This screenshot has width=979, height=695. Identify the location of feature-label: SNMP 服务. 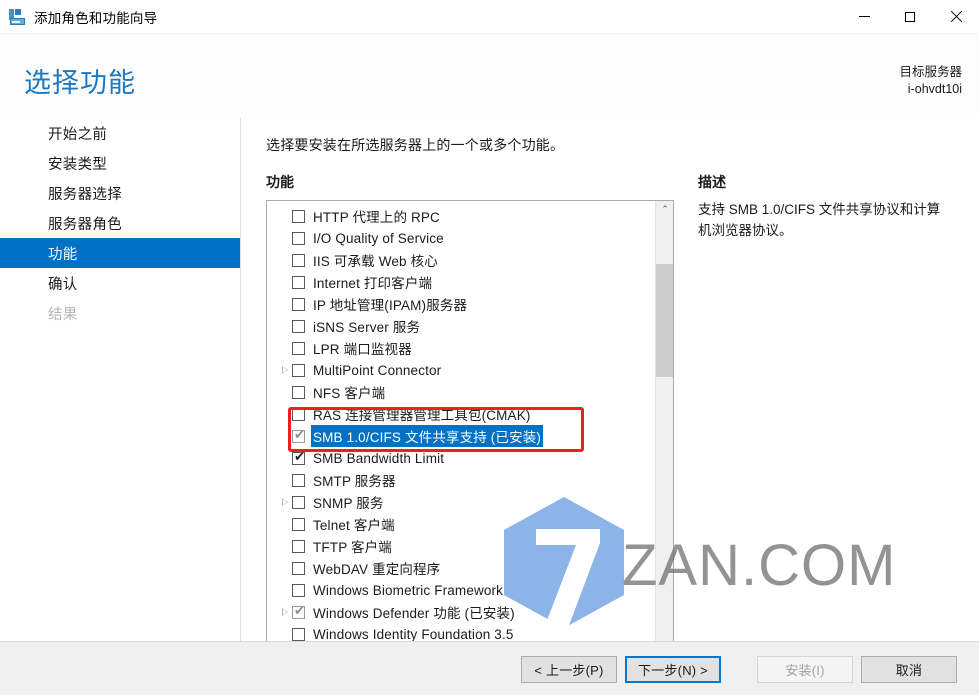
(348, 503).